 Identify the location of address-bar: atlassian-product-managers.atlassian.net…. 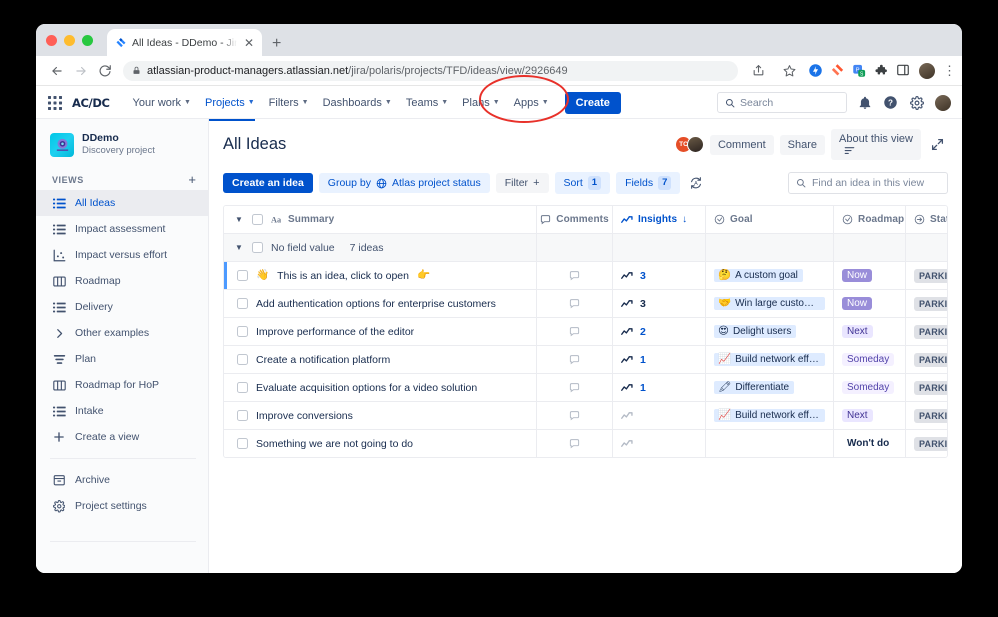
(430, 70).